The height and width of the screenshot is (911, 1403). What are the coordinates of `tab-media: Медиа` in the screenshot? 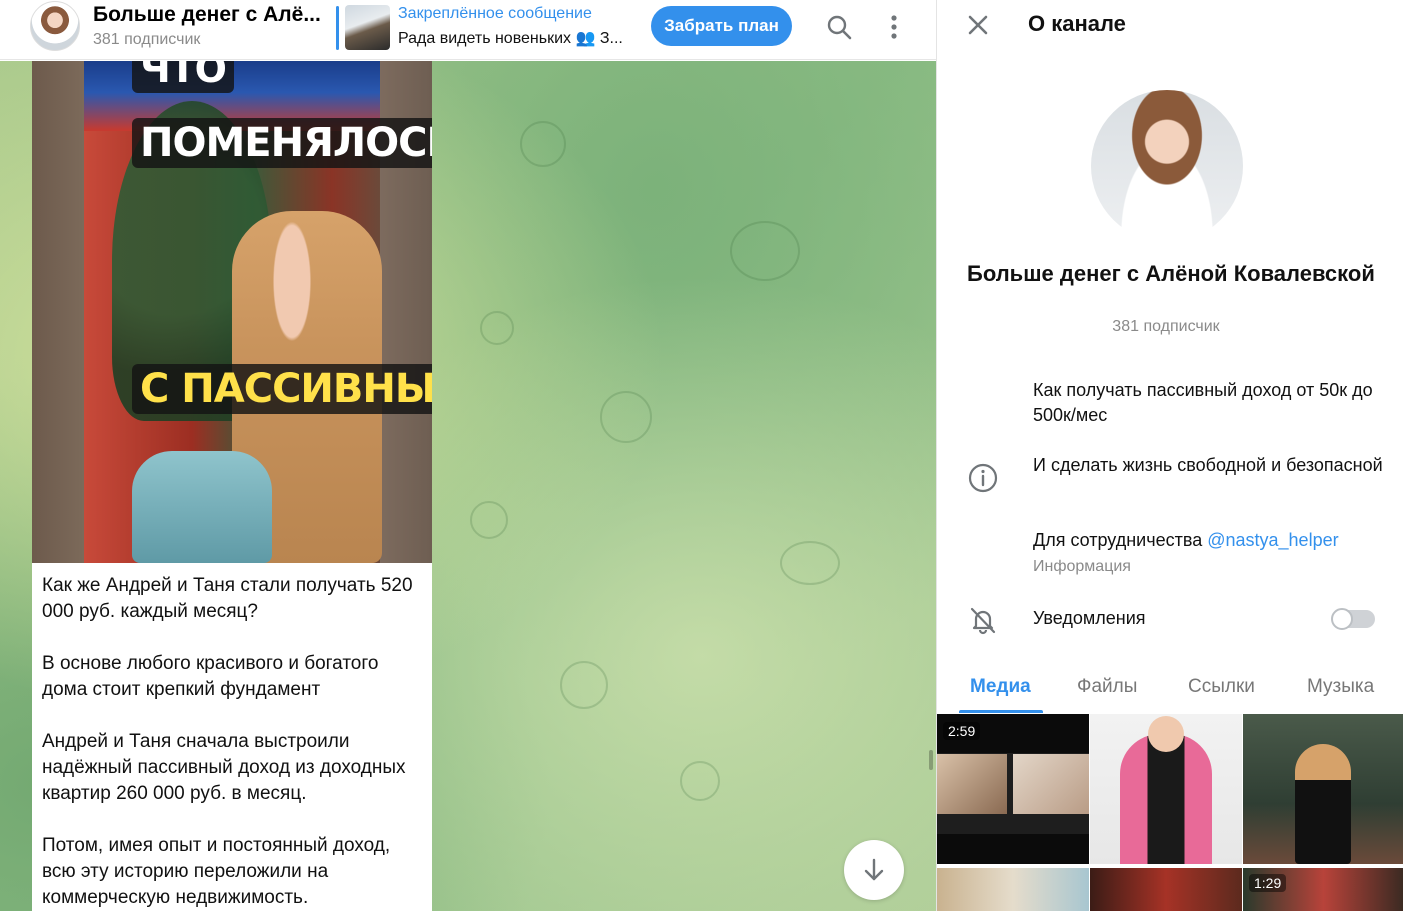 It's located at (1000, 687).